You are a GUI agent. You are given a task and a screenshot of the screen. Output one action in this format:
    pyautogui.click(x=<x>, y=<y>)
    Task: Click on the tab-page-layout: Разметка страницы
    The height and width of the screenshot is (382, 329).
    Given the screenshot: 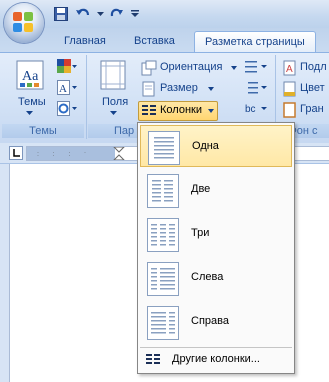 What is the action you would take?
    pyautogui.click(x=255, y=42)
    